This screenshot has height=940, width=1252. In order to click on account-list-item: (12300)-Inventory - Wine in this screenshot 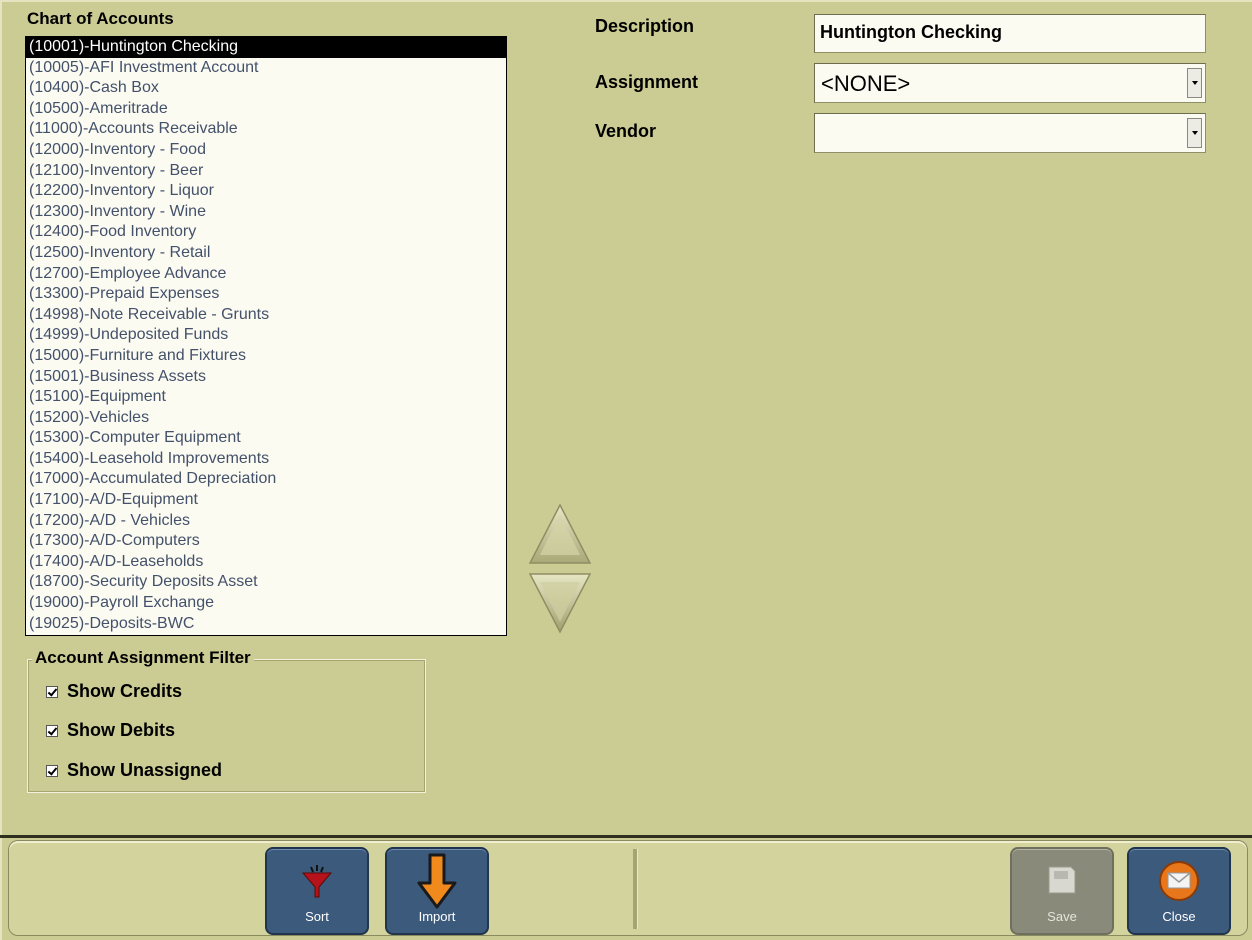, I will do `click(266, 212)`.